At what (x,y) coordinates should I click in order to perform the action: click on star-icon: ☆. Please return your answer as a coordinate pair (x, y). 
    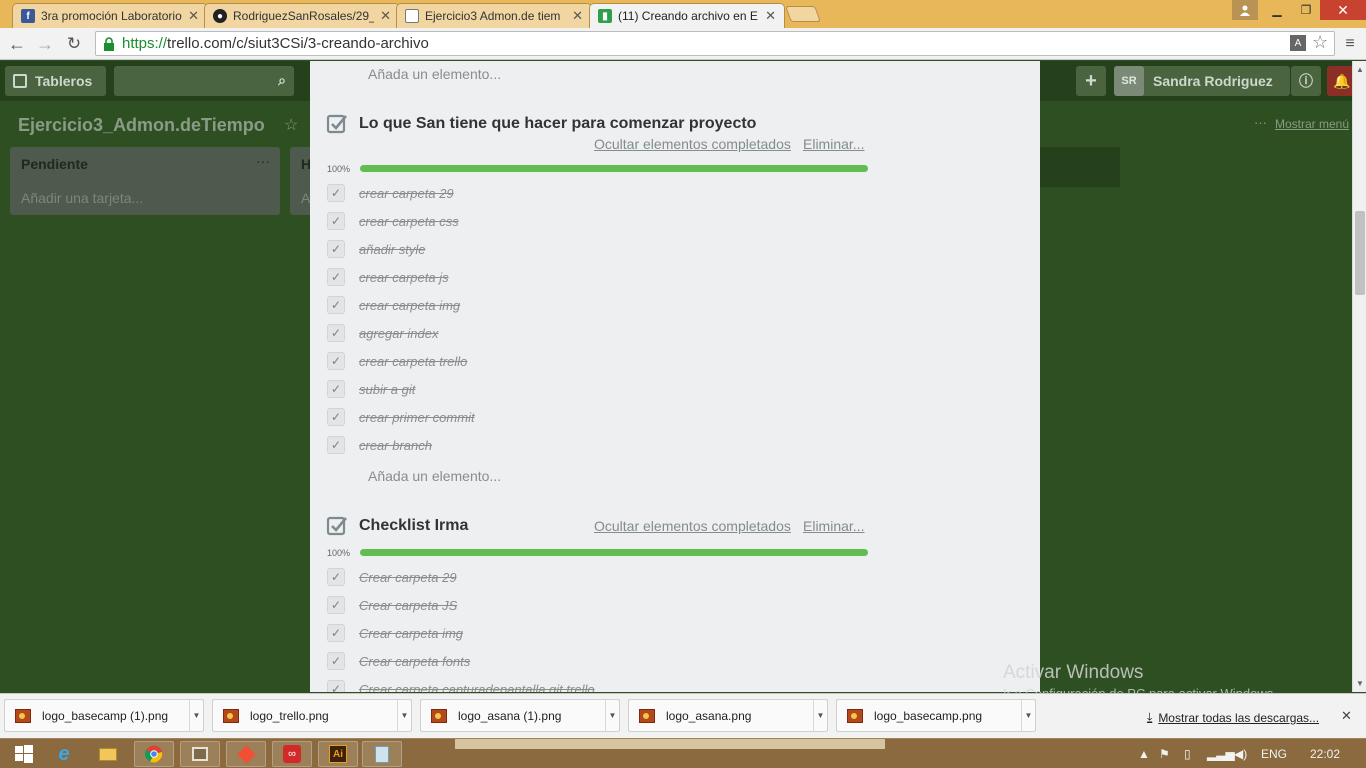
    Looking at the image, I should click on (291, 125).